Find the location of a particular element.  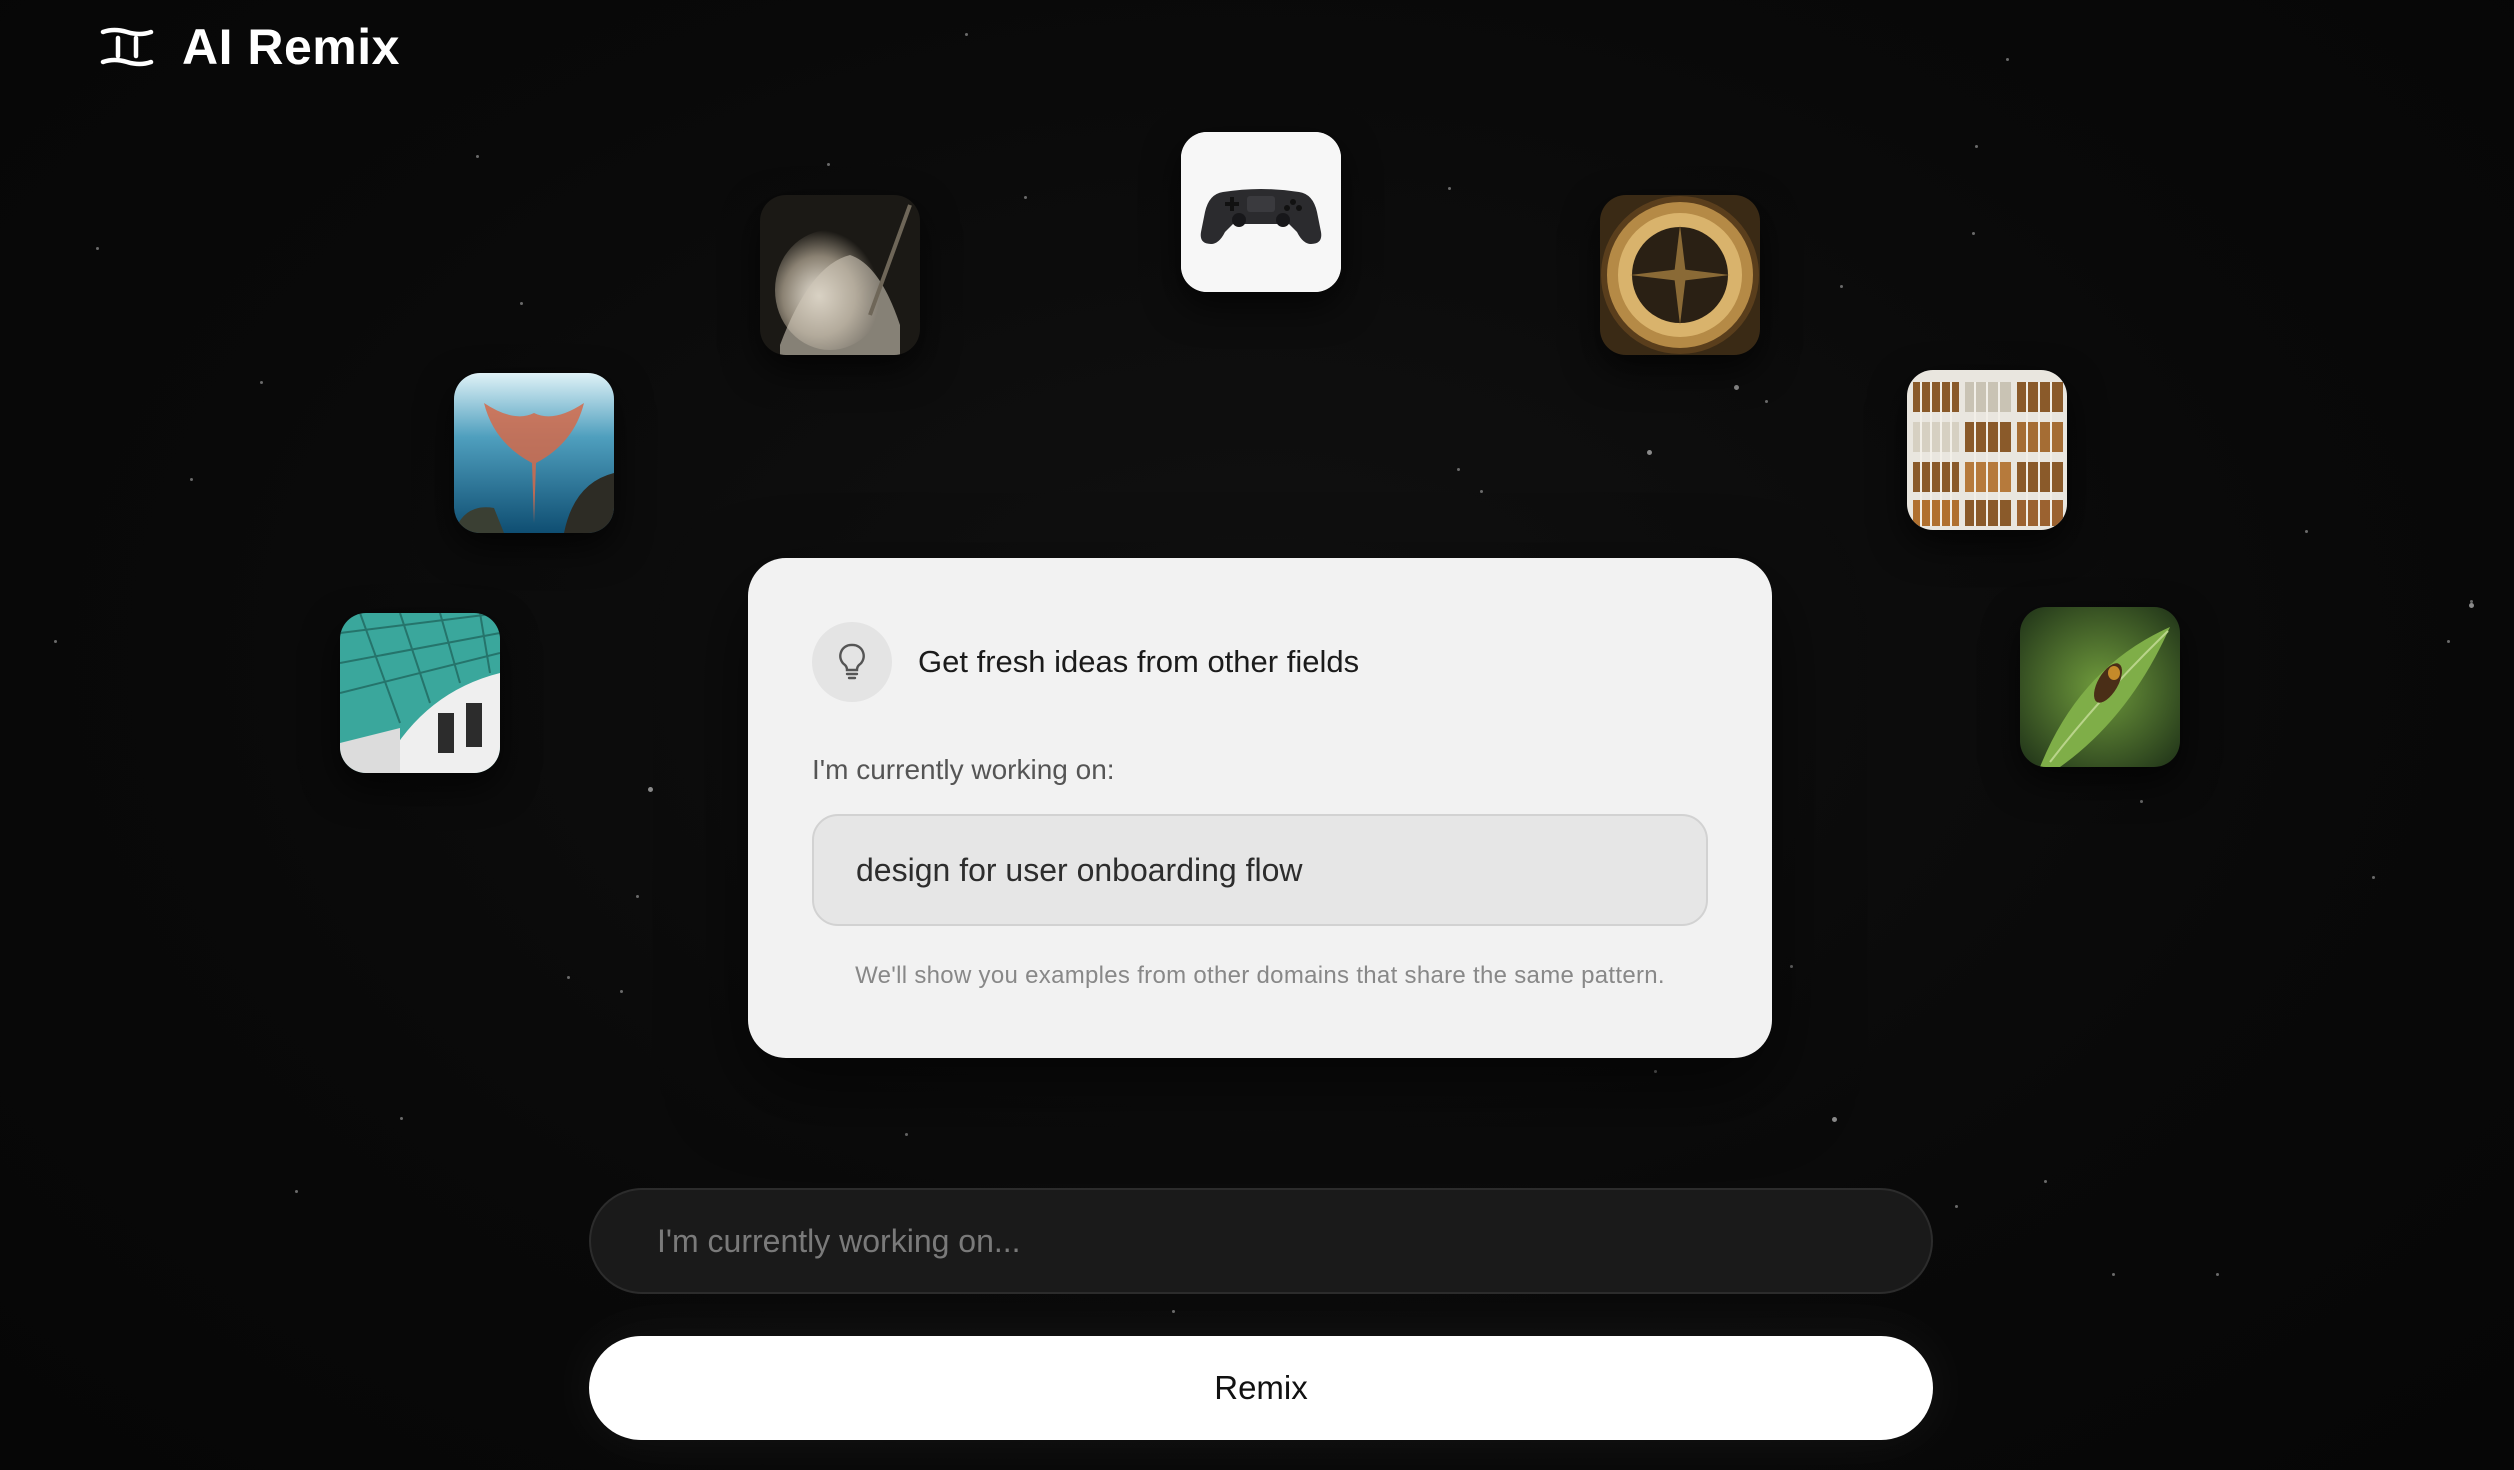

remix-logo-icon is located at coordinates (127, 47).